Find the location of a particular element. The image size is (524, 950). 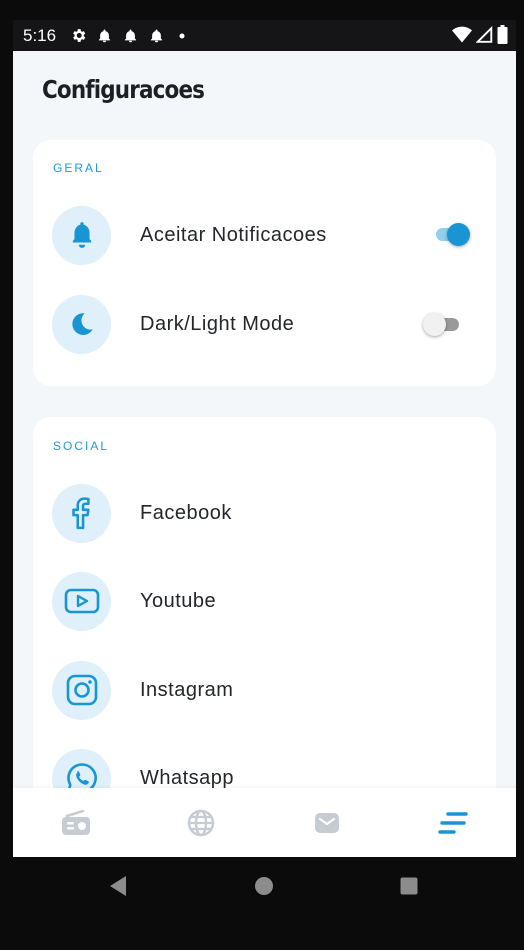

nav-back-button is located at coordinates (118, 886).